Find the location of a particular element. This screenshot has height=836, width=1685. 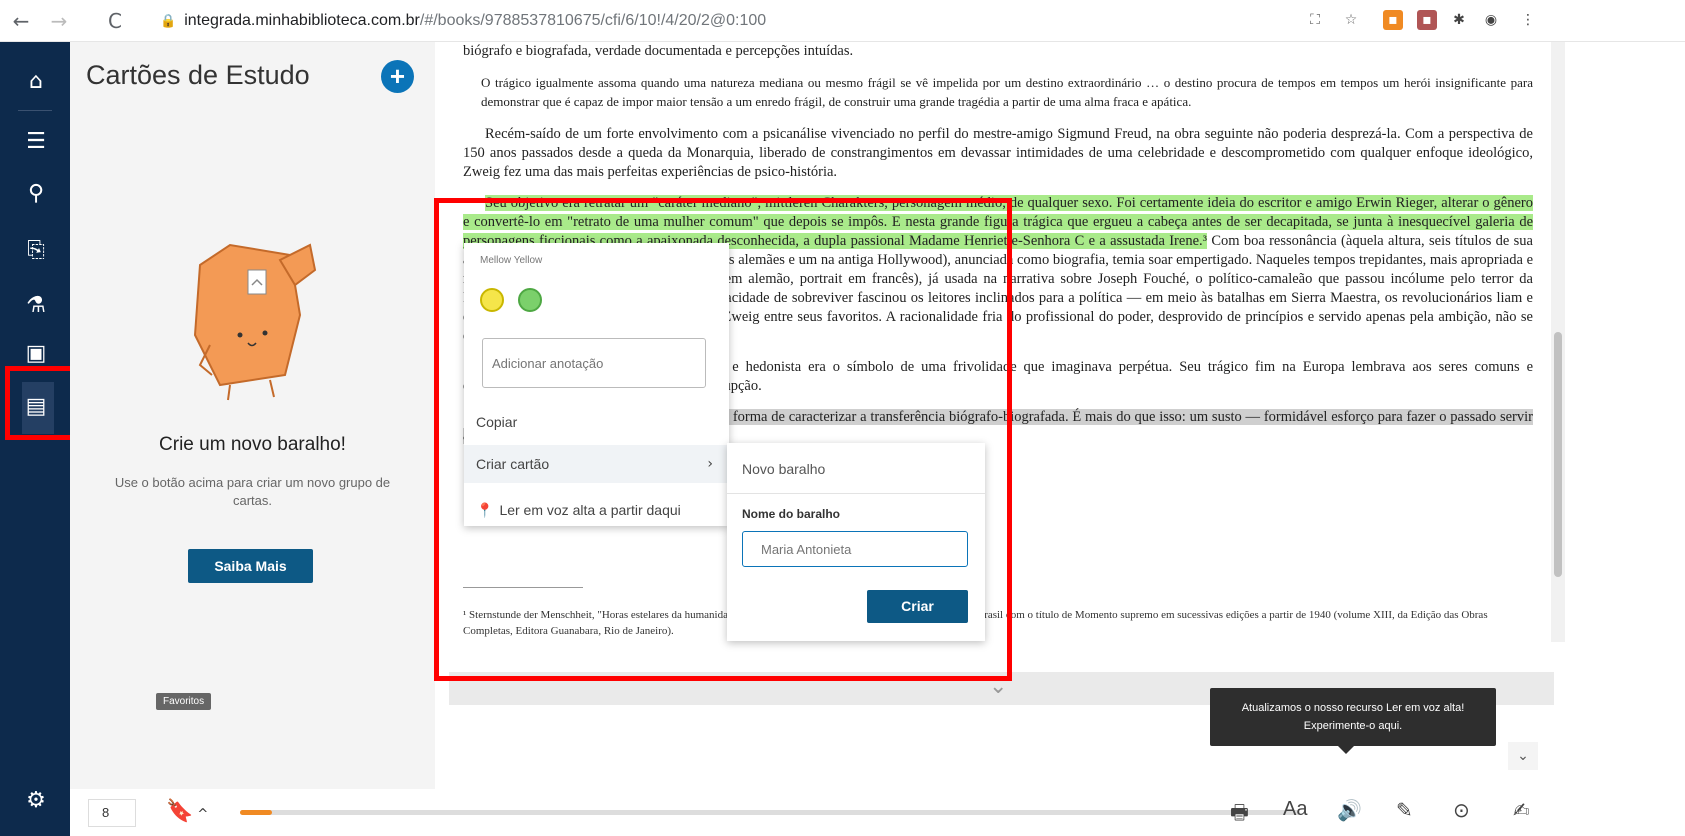

read-aloud-label: Ler em voz alta a partir daqui is located at coordinates (590, 510).